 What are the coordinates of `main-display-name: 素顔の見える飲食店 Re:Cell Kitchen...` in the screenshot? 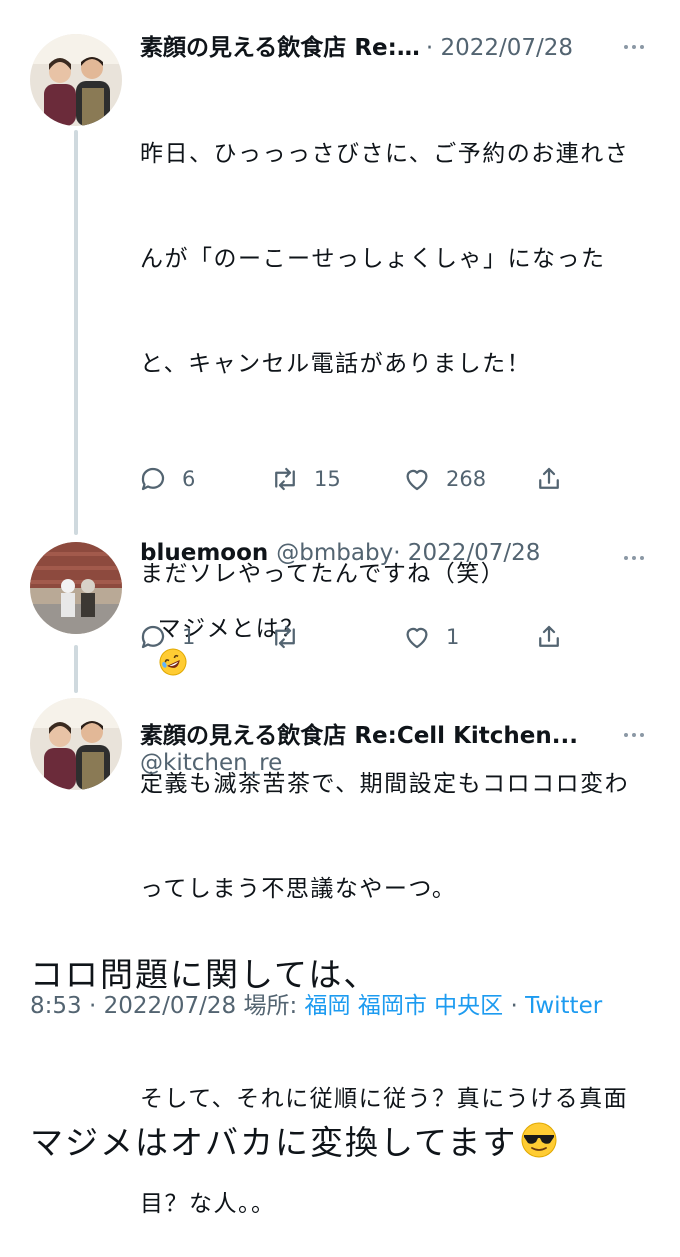 It's located at (359, 733).